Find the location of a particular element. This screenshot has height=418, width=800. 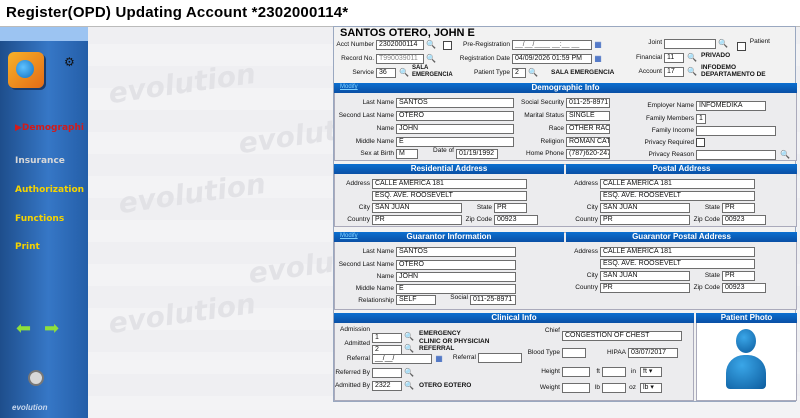

postal-address-line2: ESQ. AVE. ROOSEVELT is located at coordinates (677, 196).